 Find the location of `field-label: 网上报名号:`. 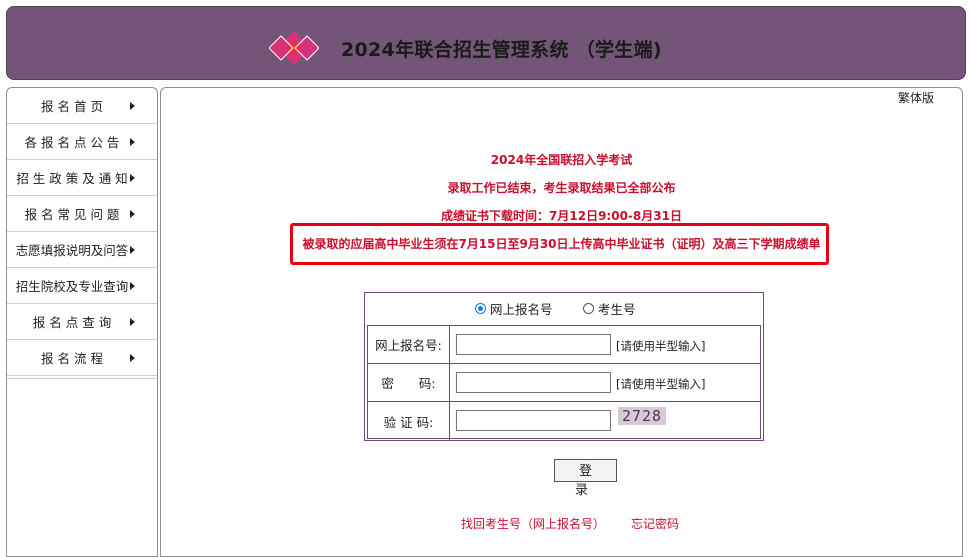

field-label: 网上报名号: is located at coordinates (409, 344).